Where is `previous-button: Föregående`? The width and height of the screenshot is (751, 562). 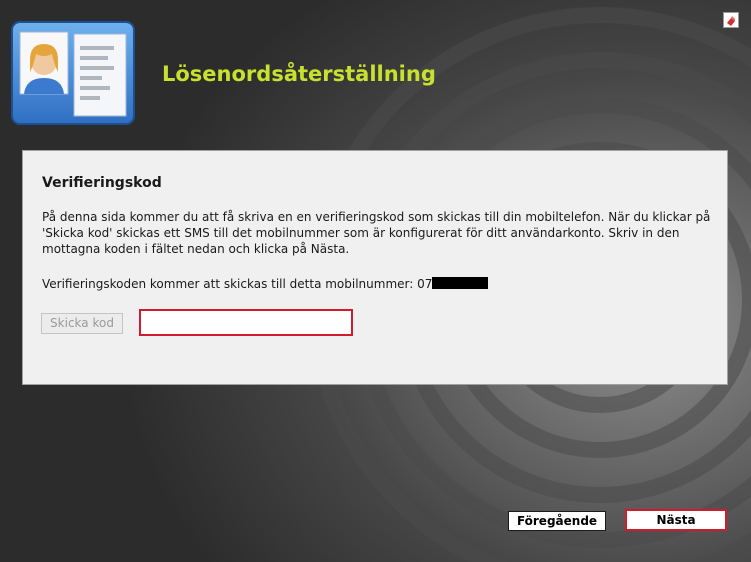
previous-button: Föregående is located at coordinates (557, 521).